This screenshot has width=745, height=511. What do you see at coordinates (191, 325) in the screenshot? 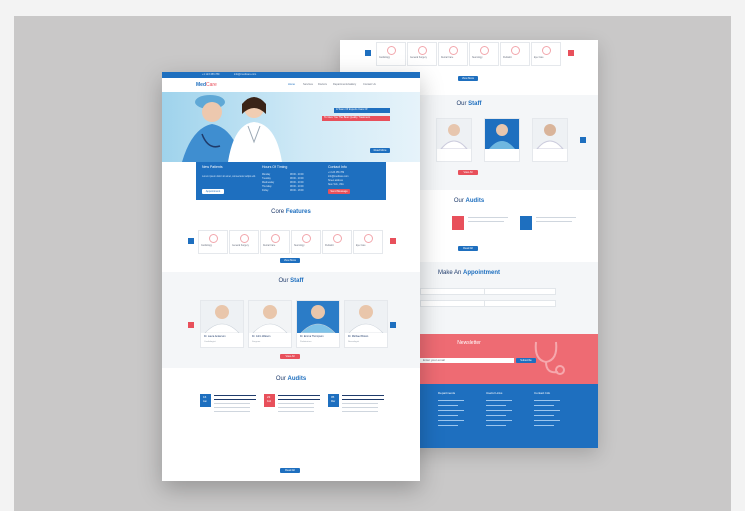
I see `staff-prev-arrow` at bounding box center [191, 325].